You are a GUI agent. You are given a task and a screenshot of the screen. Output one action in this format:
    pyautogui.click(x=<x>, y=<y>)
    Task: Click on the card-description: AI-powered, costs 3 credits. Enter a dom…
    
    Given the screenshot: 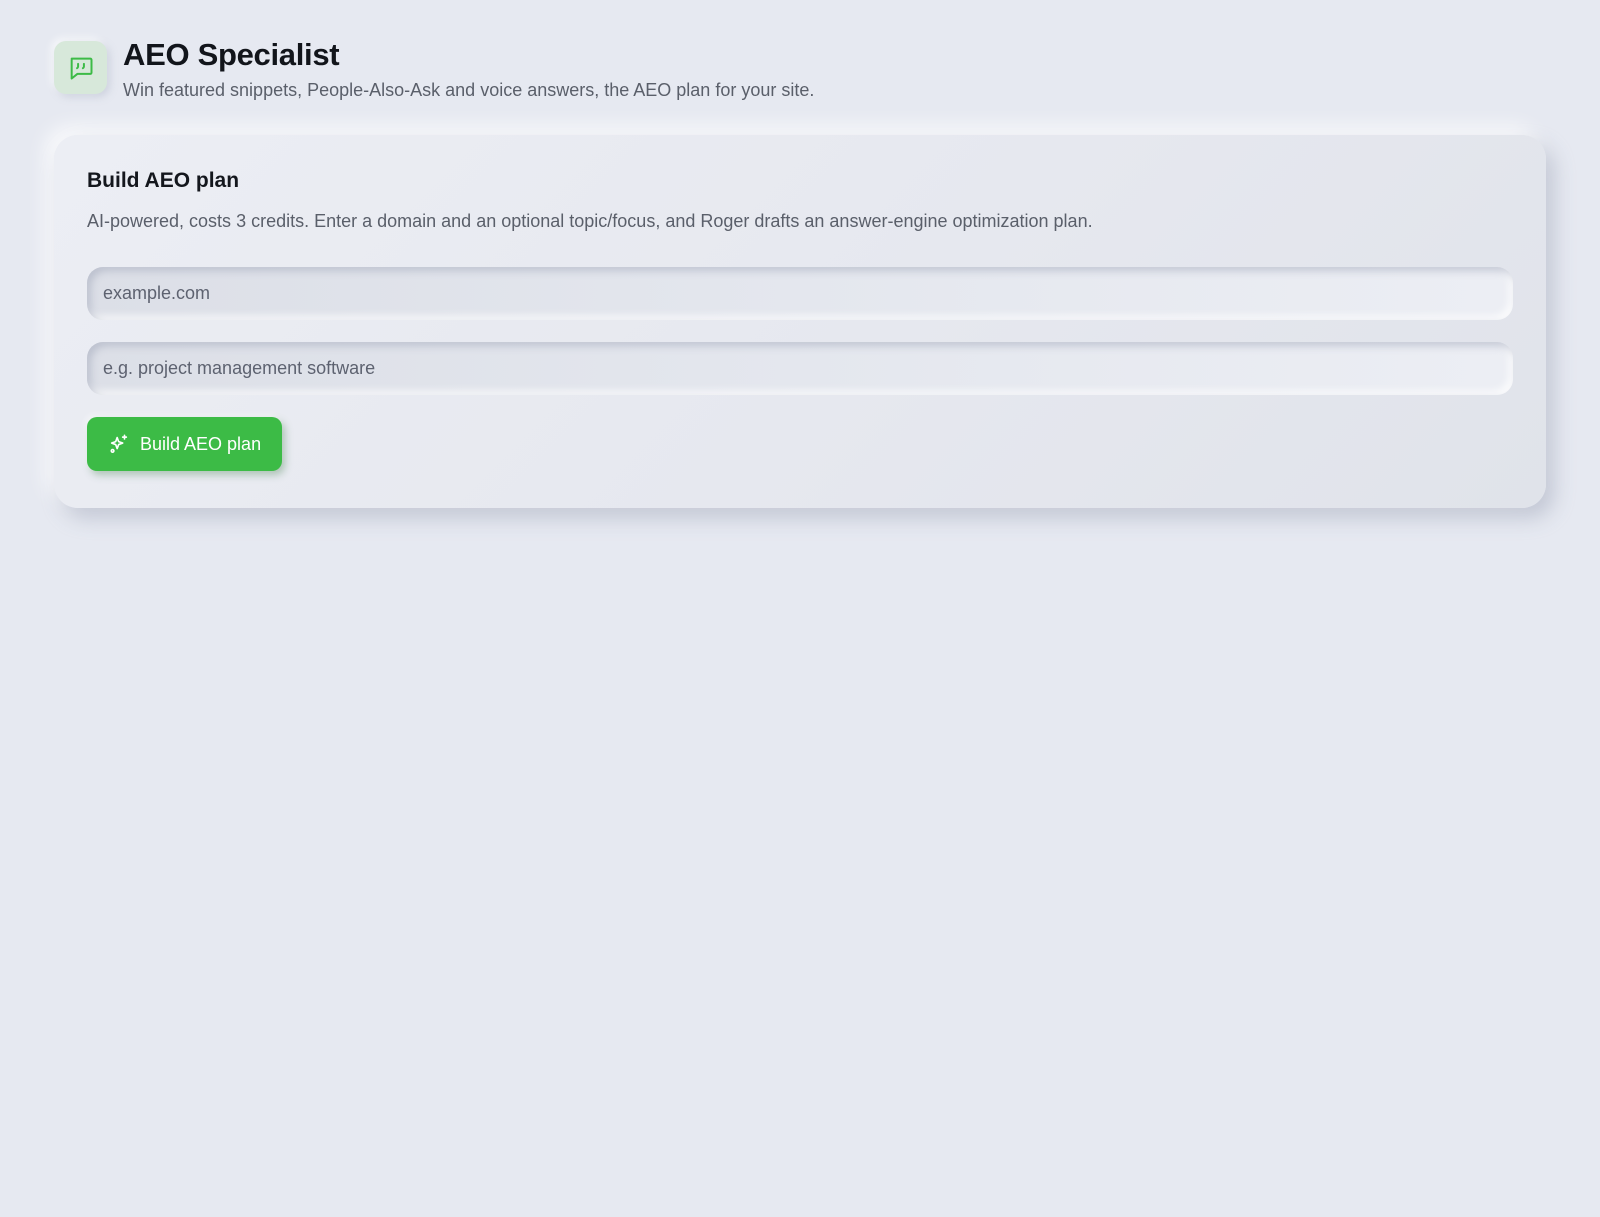 What is the action you would take?
    pyautogui.click(x=590, y=221)
    